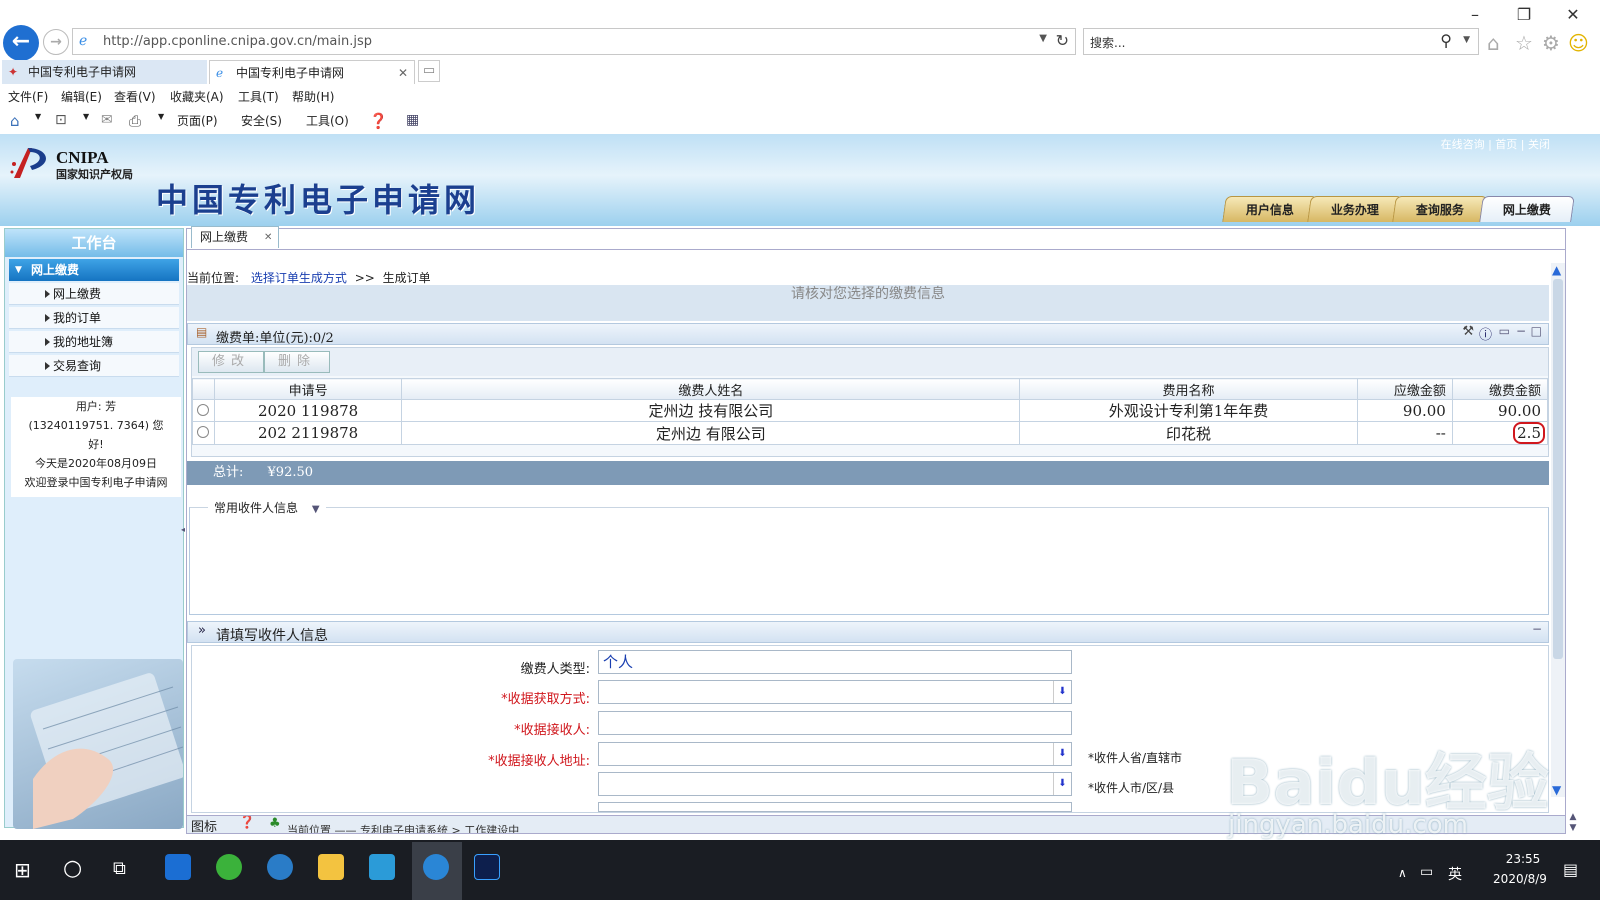 This screenshot has width=1600, height=900. I want to click on tools-icon: ⚒, so click(1468, 331).